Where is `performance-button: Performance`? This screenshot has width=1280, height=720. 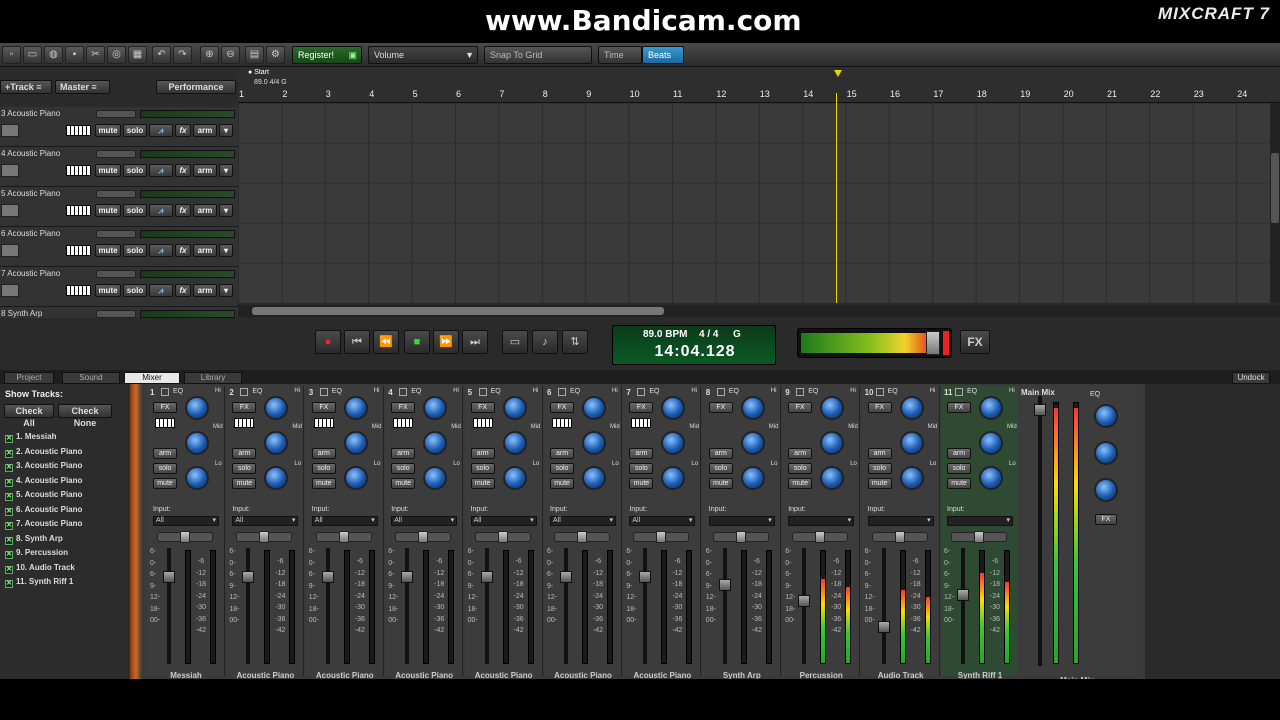
performance-button: Performance is located at coordinates (196, 87).